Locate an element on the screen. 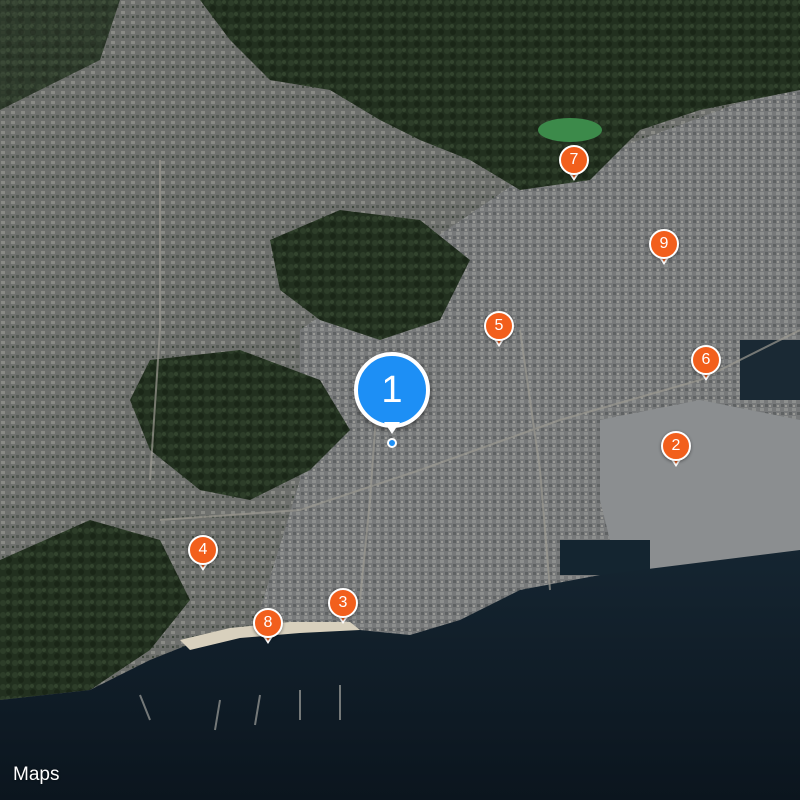  map-pin-9: 9 is located at coordinates (664, 247).